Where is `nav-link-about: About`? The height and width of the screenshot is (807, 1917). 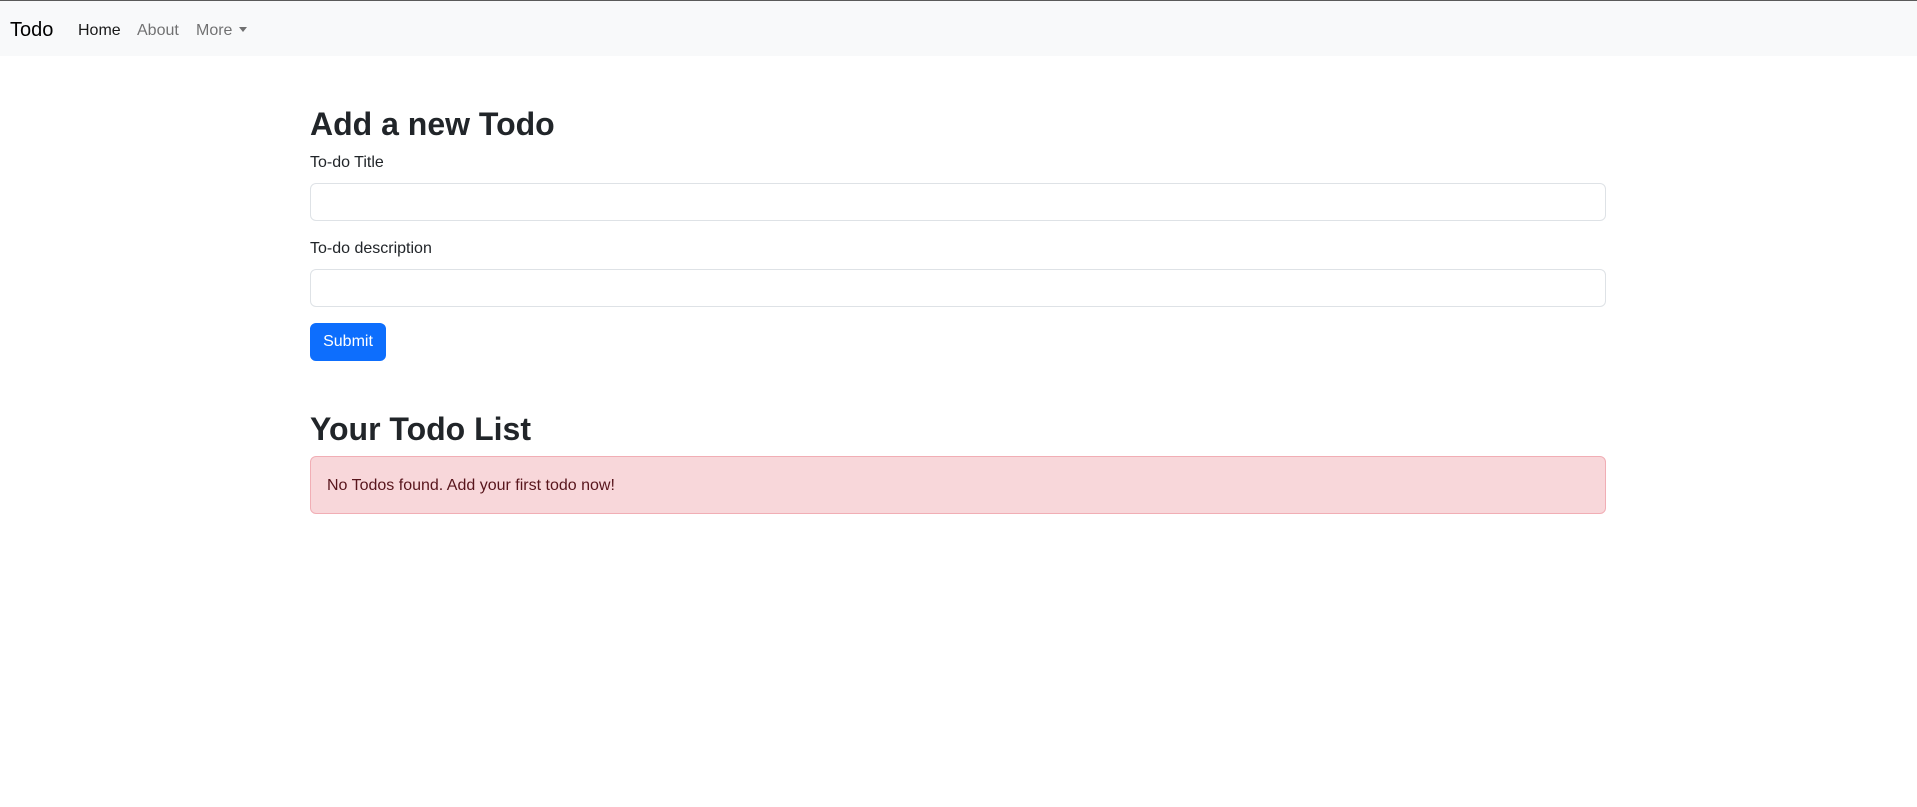
nav-link-about: About is located at coordinates (158, 31).